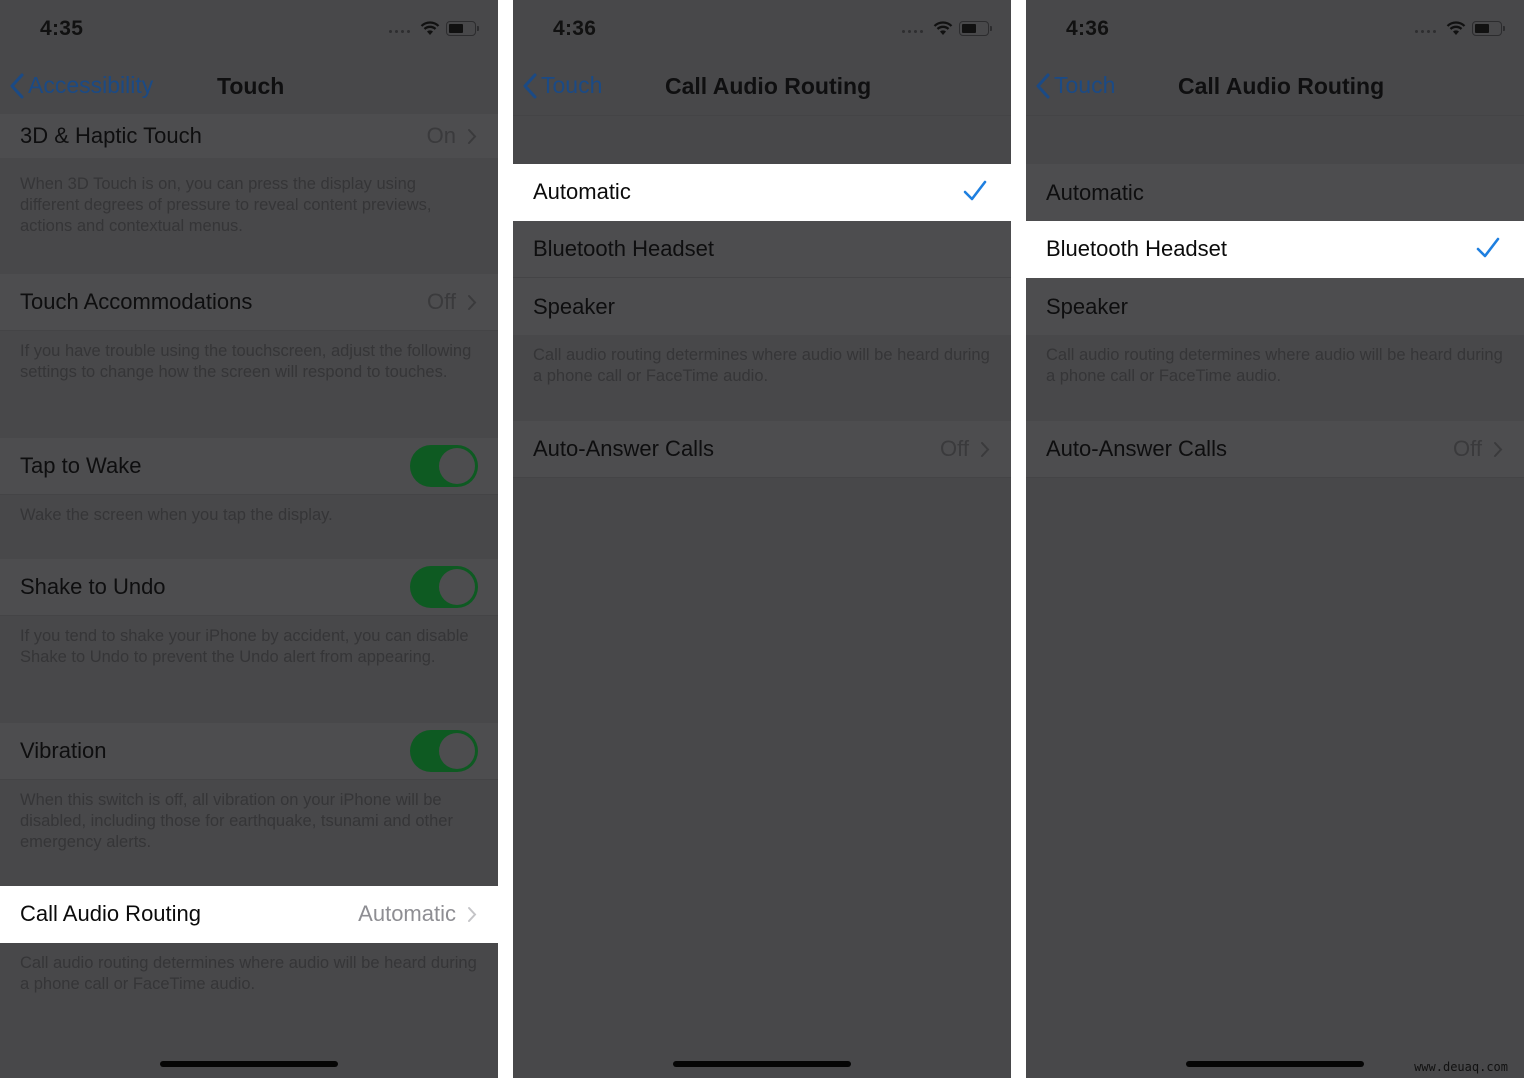 This screenshot has width=1524, height=1078. Describe the element at coordinates (111, 913) in the screenshot. I see `row-label: Call Audio Routing` at that location.